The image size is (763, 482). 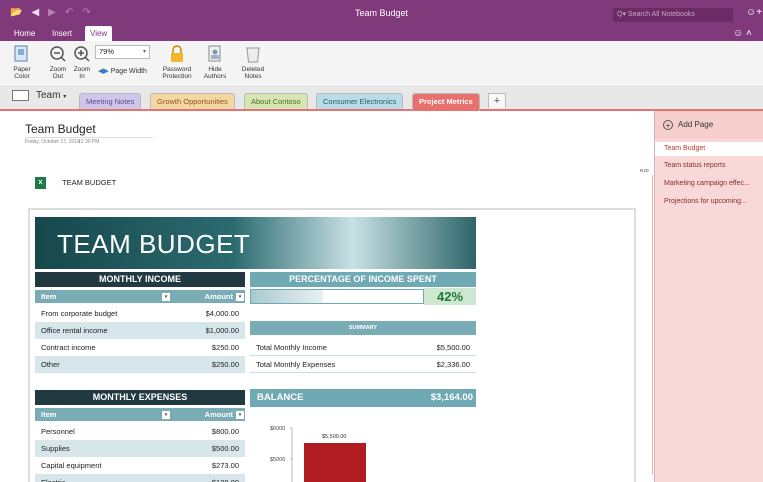 What do you see at coordinates (177, 53) in the screenshot?
I see `lock-icon` at bounding box center [177, 53].